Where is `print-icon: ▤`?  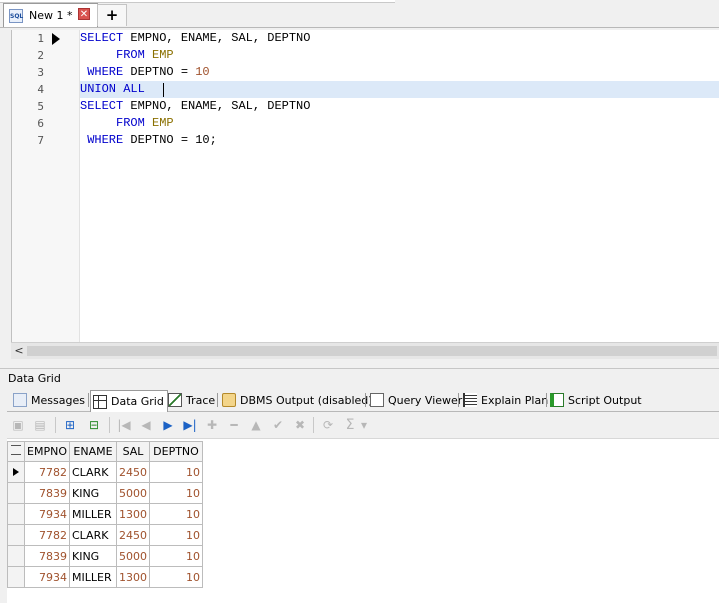 print-icon: ▤ is located at coordinates (40, 425).